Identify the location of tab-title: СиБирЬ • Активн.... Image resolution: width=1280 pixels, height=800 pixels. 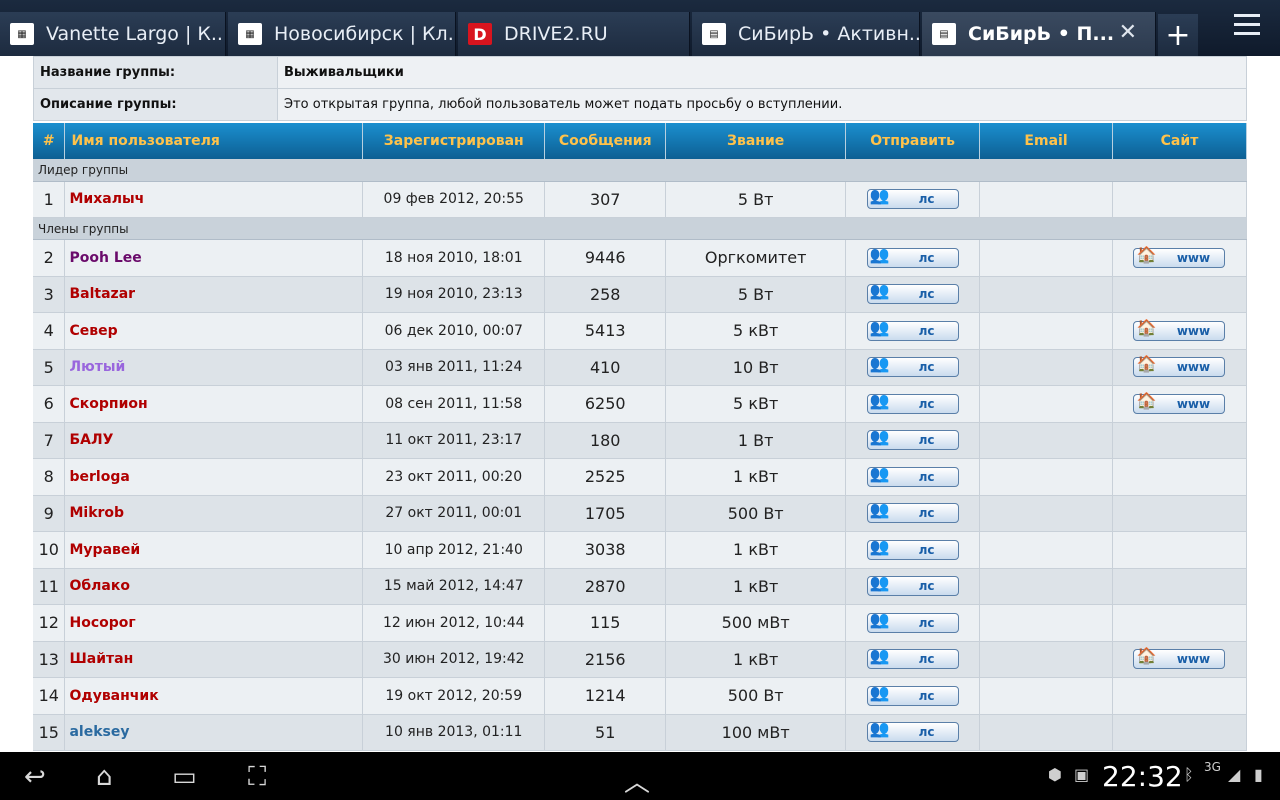
(828, 34).